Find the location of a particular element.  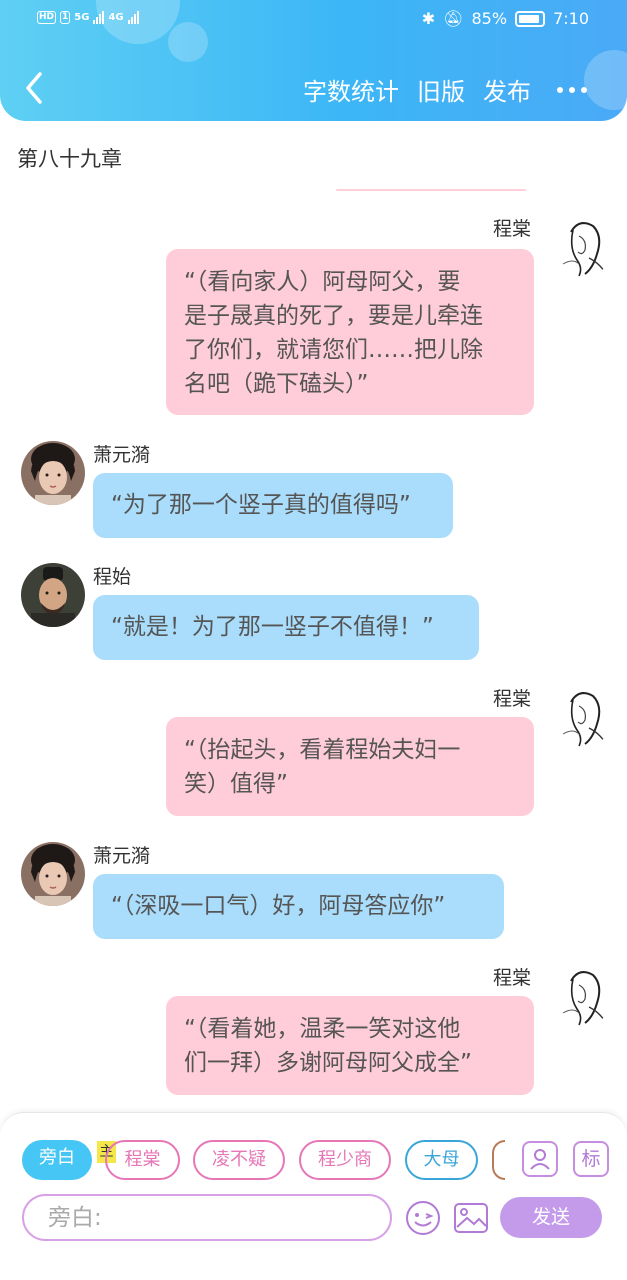

word-count-button: 字数统计 is located at coordinates (351, 89).